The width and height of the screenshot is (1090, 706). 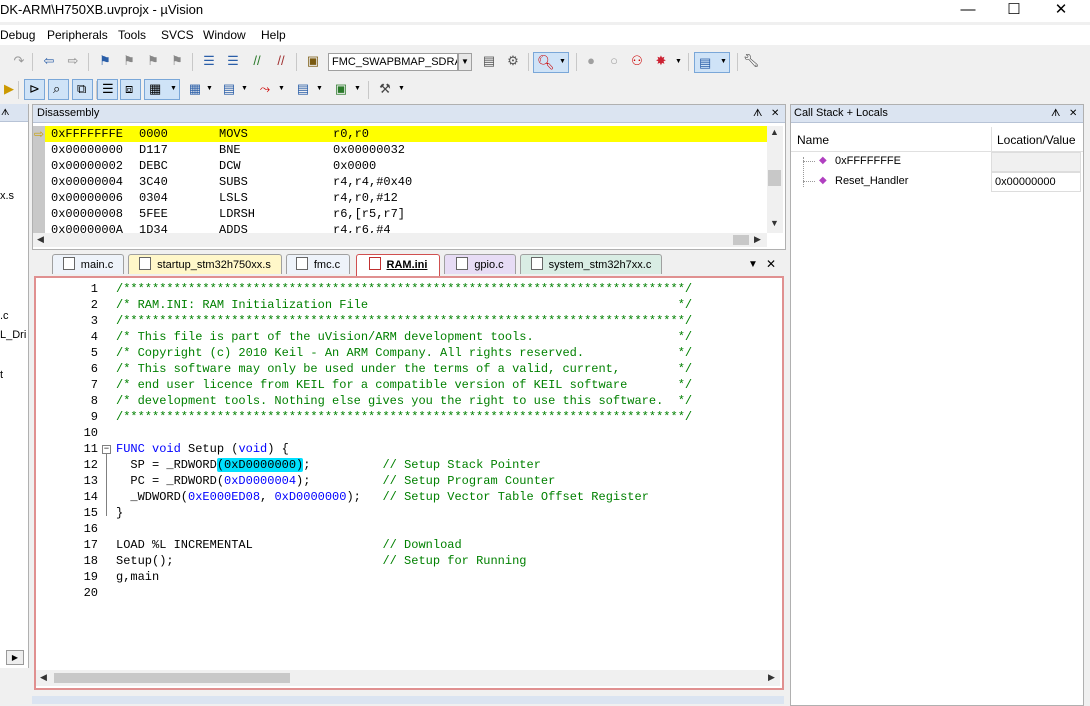 I want to click on breakpoint-icon: ●, so click(x=591, y=61).